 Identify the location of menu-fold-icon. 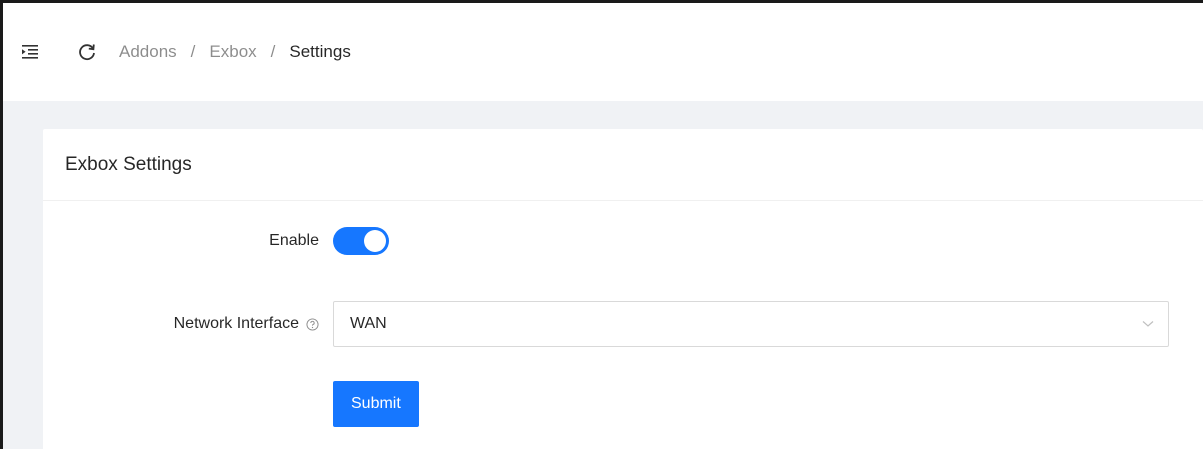
(30, 52).